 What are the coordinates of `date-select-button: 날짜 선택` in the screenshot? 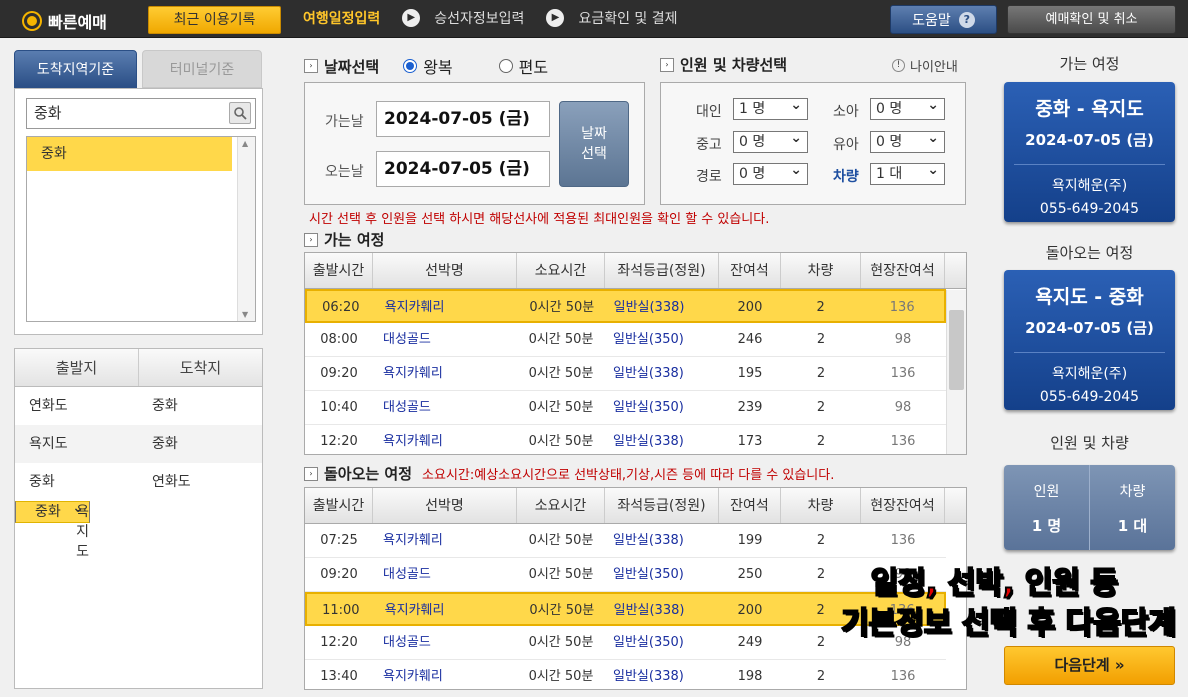 It's located at (594, 144).